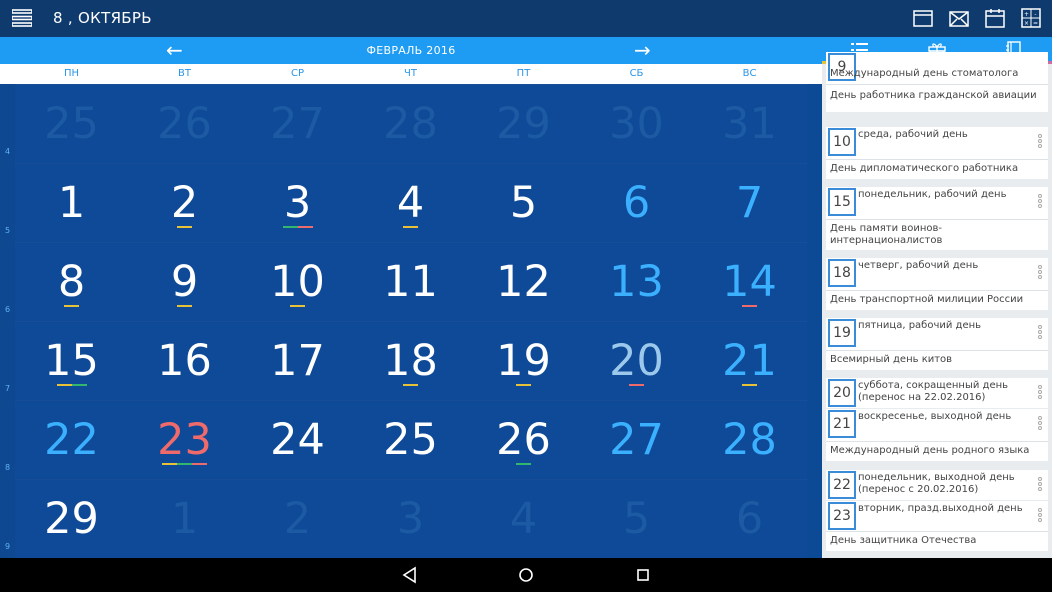  Describe the element at coordinates (1031, 18) in the screenshot. I see `calculator-icon: + -× =` at that location.